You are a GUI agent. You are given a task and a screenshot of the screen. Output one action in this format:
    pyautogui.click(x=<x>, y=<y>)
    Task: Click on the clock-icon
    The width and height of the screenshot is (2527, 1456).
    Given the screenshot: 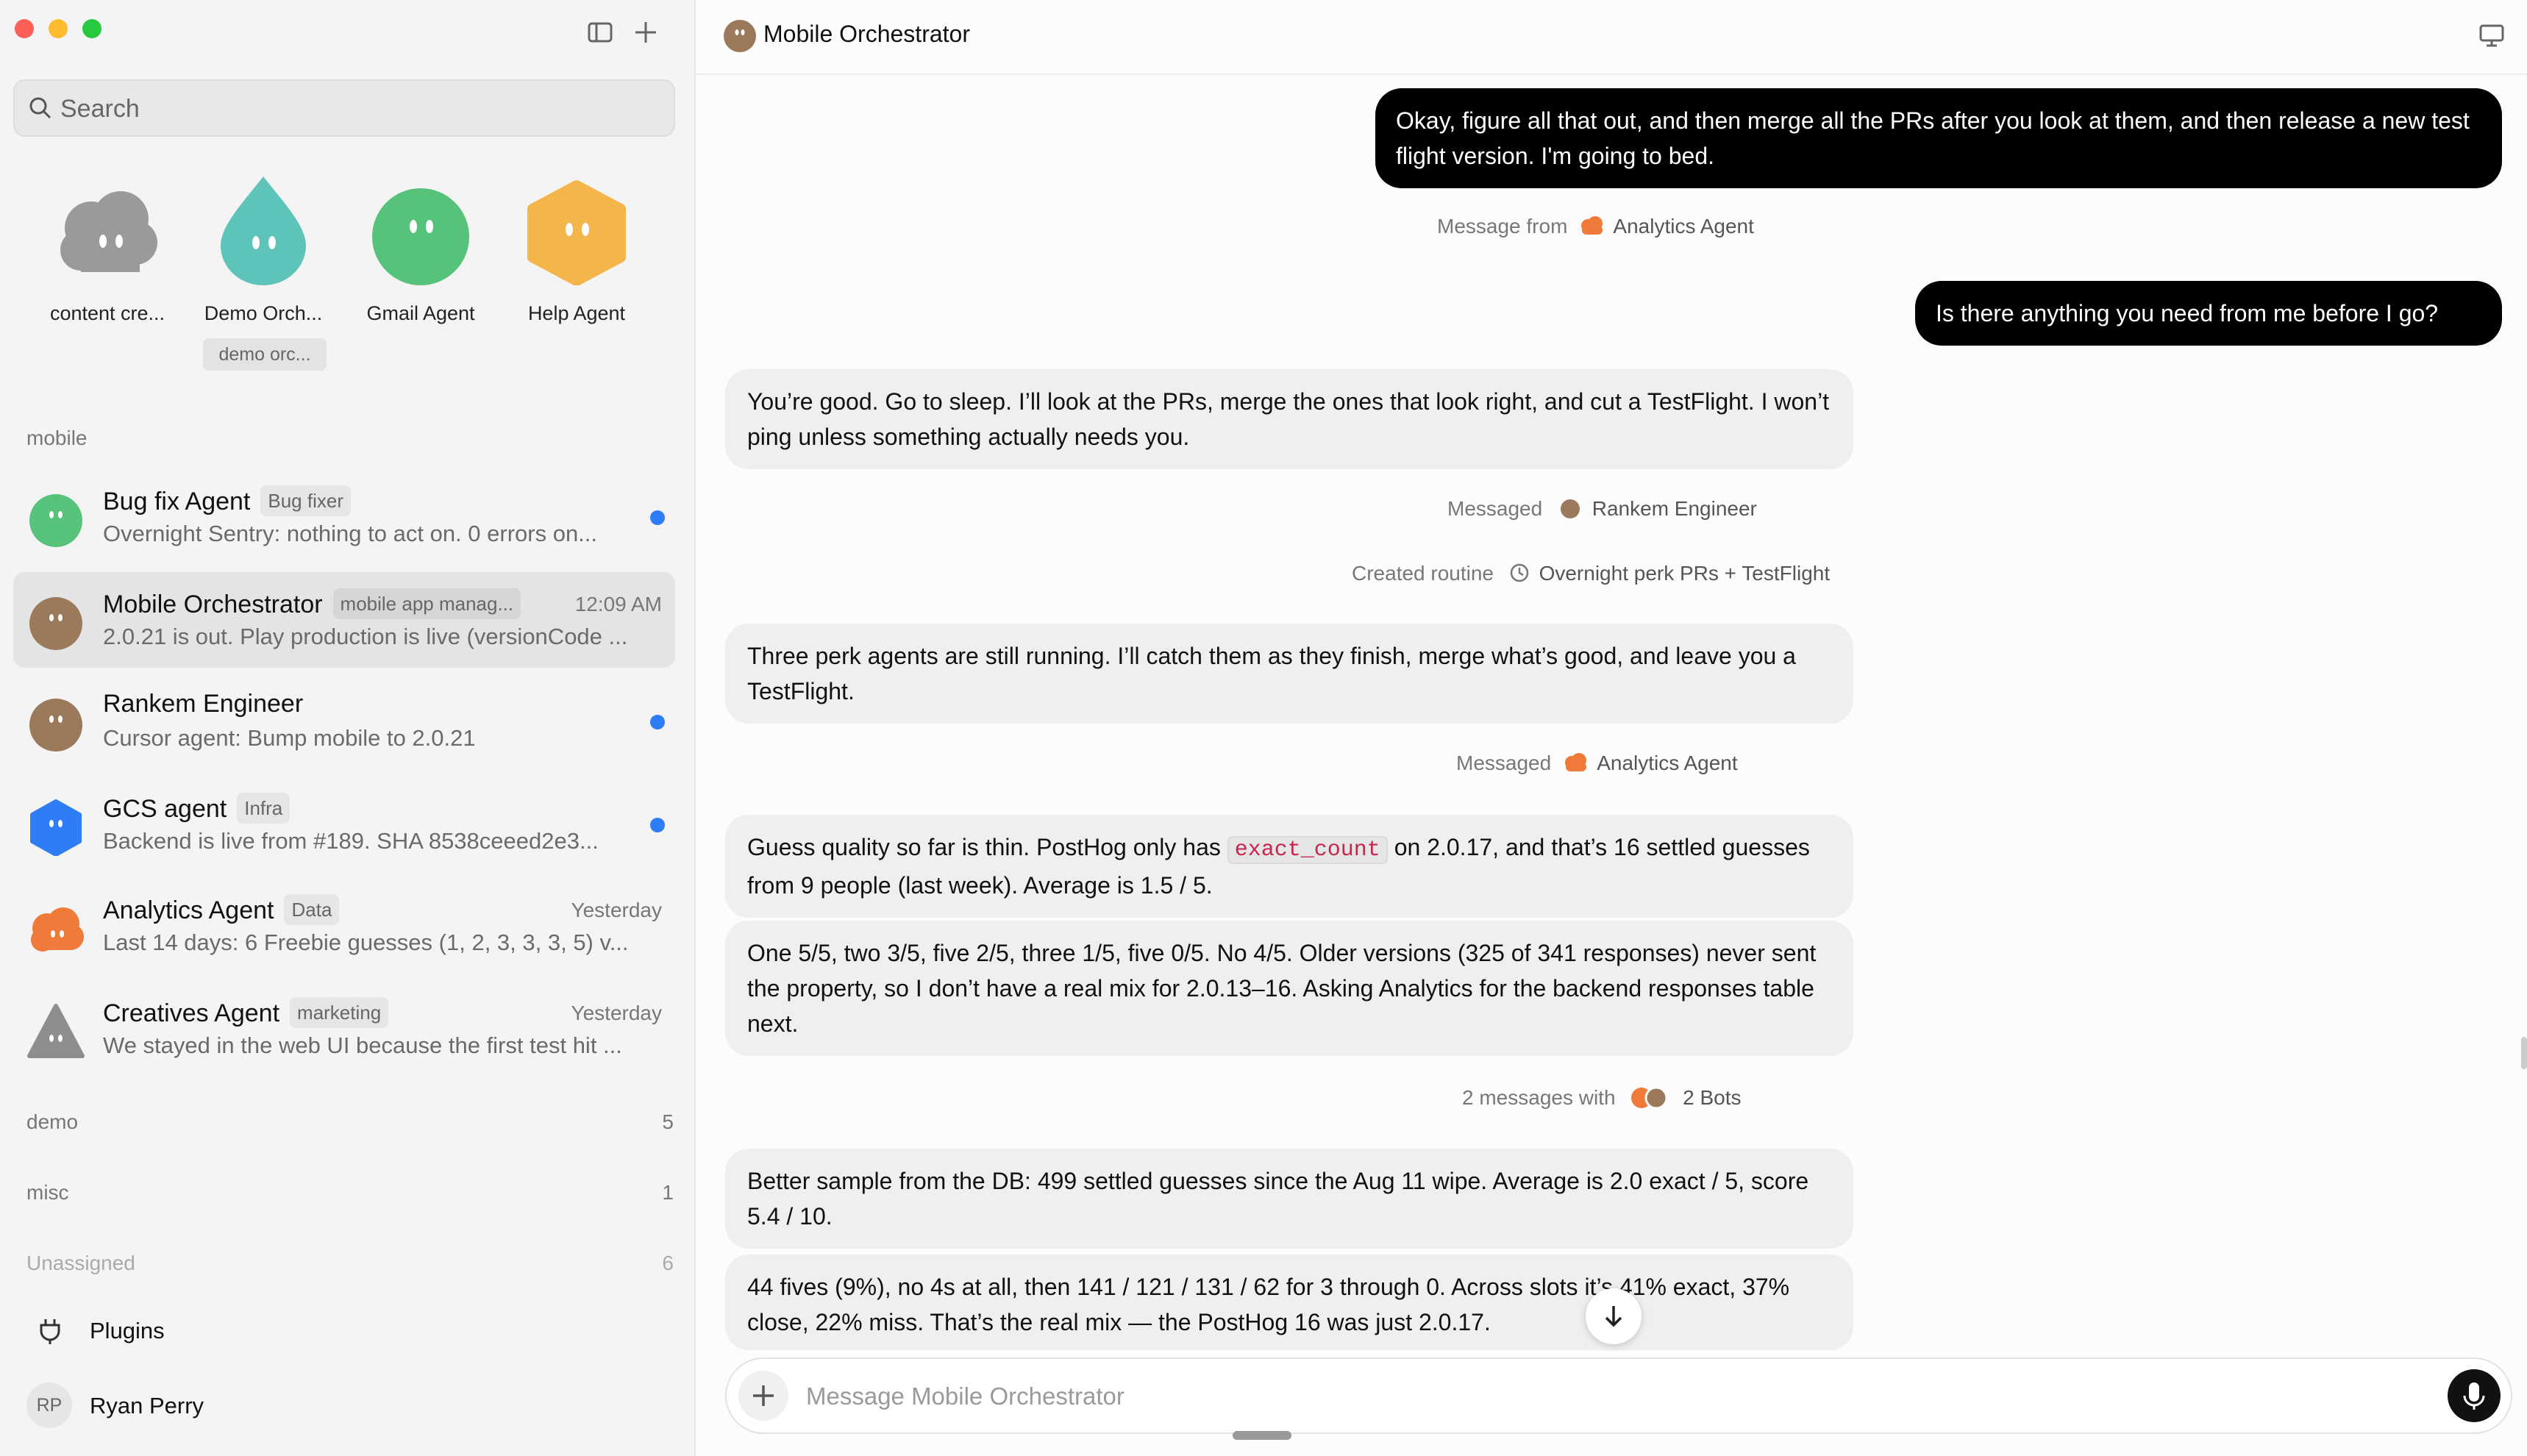 What is the action you would take?
    pyautogui.click(x=1519, y=572)
    